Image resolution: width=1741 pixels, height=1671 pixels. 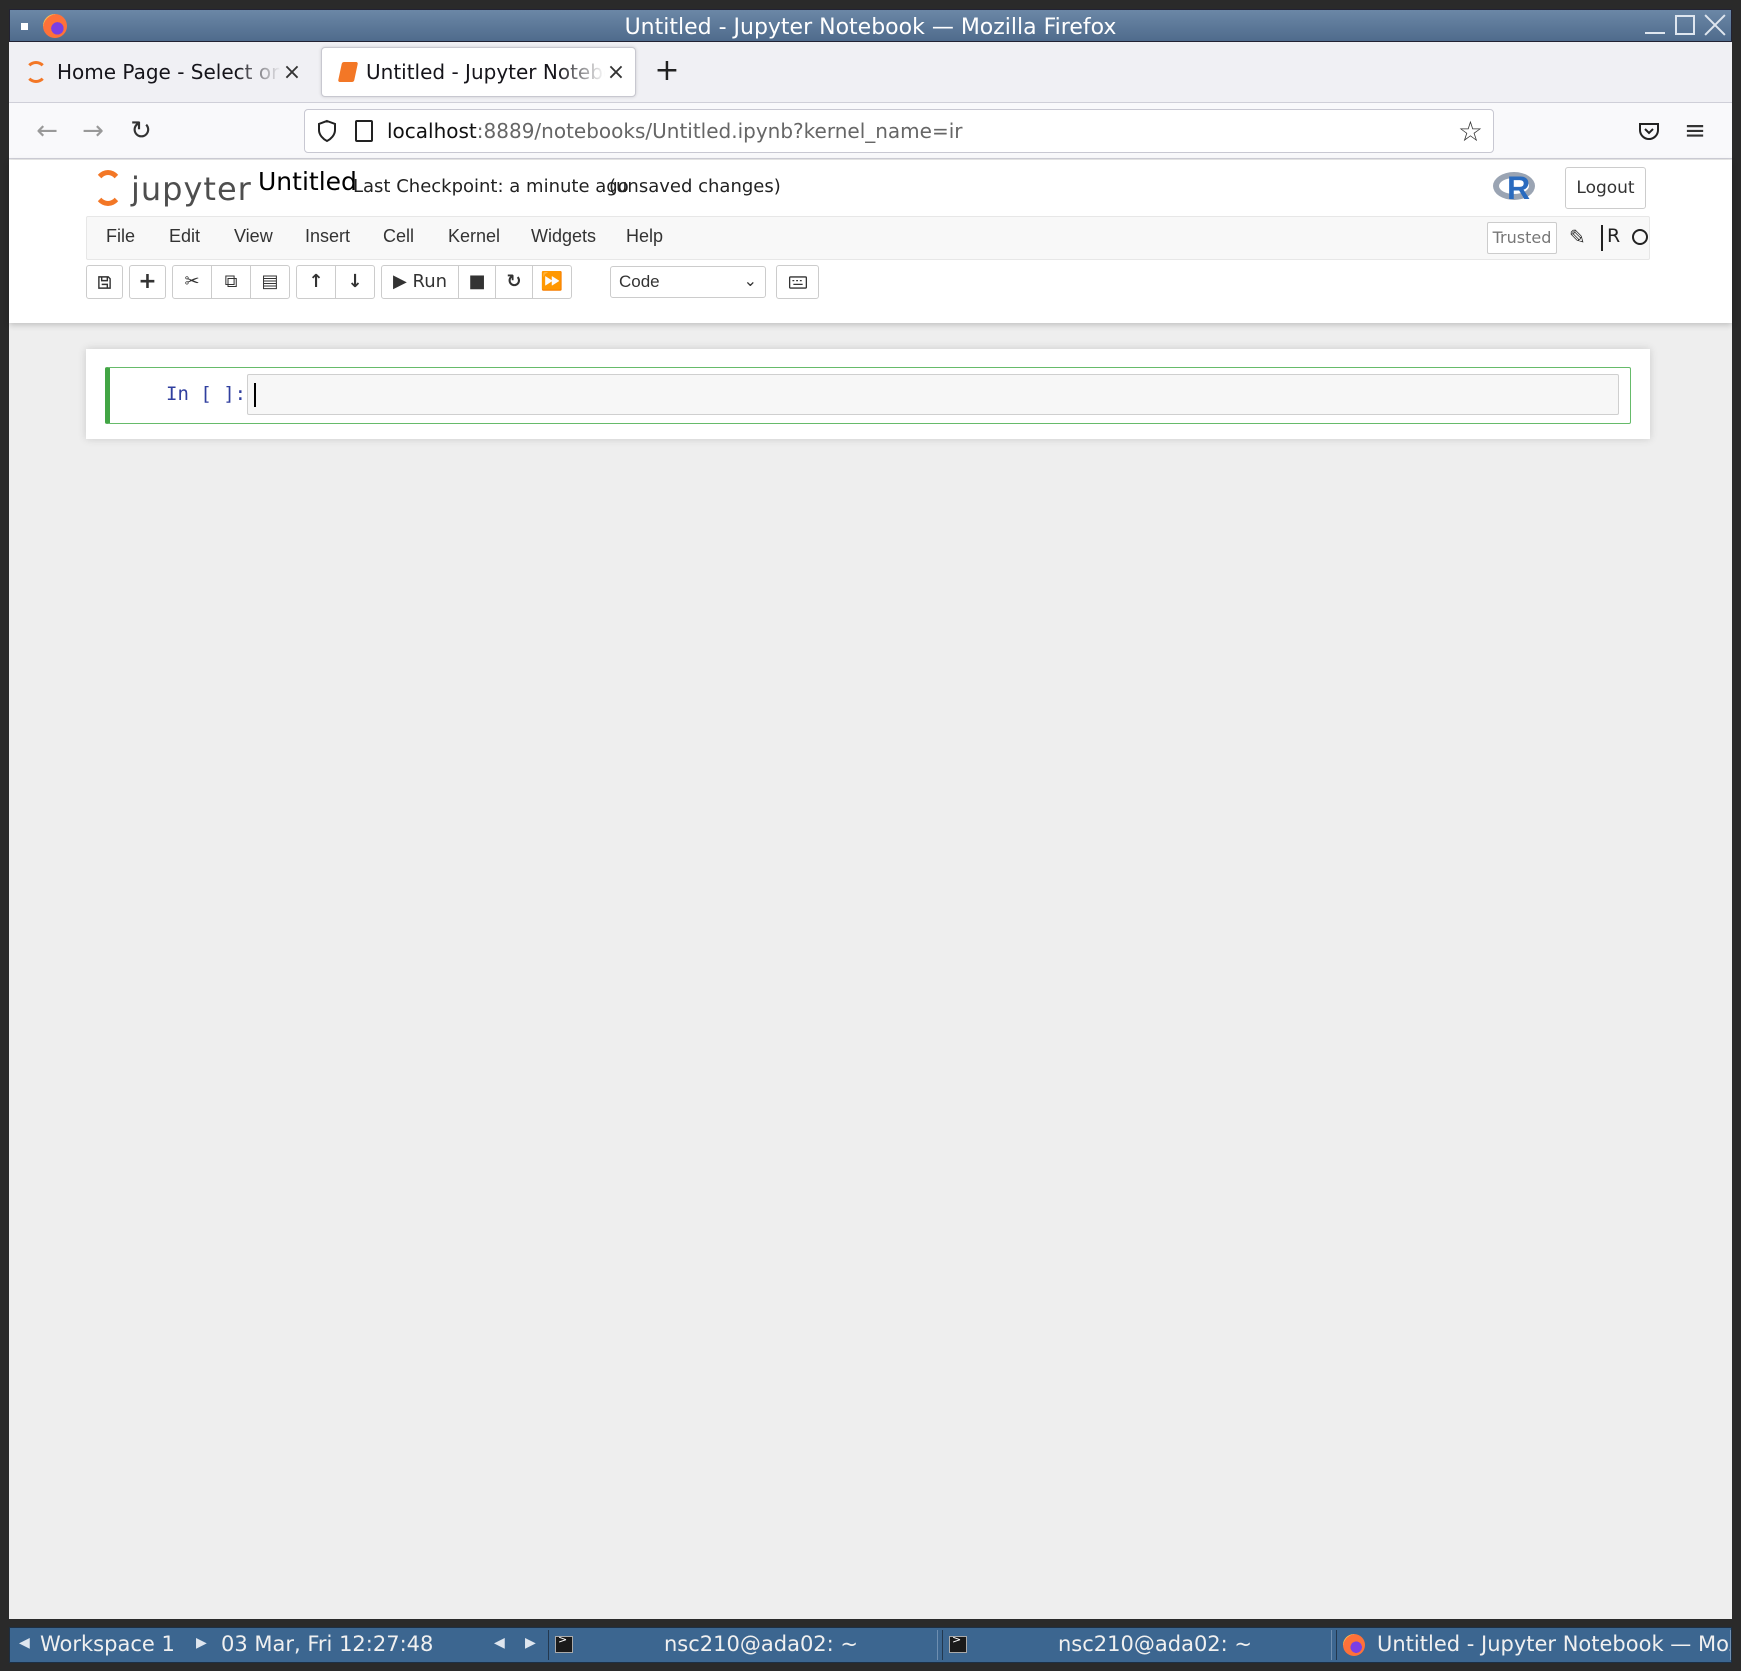 What do you see at coordinates (1522, 238) in the screenshot?
I see `trusted-indicator: Trusted` at bounding box center [1522, 238].